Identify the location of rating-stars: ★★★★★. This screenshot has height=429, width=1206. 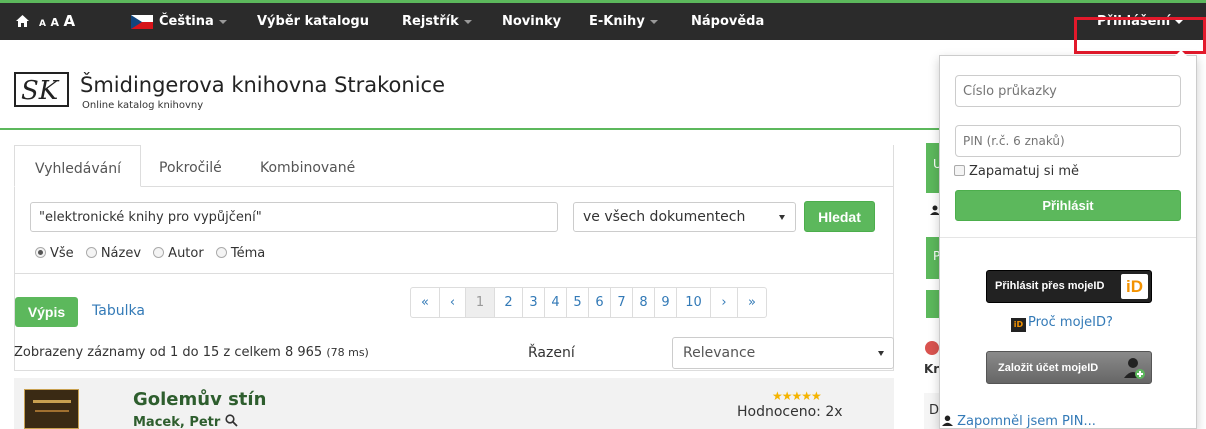
(797, 396).